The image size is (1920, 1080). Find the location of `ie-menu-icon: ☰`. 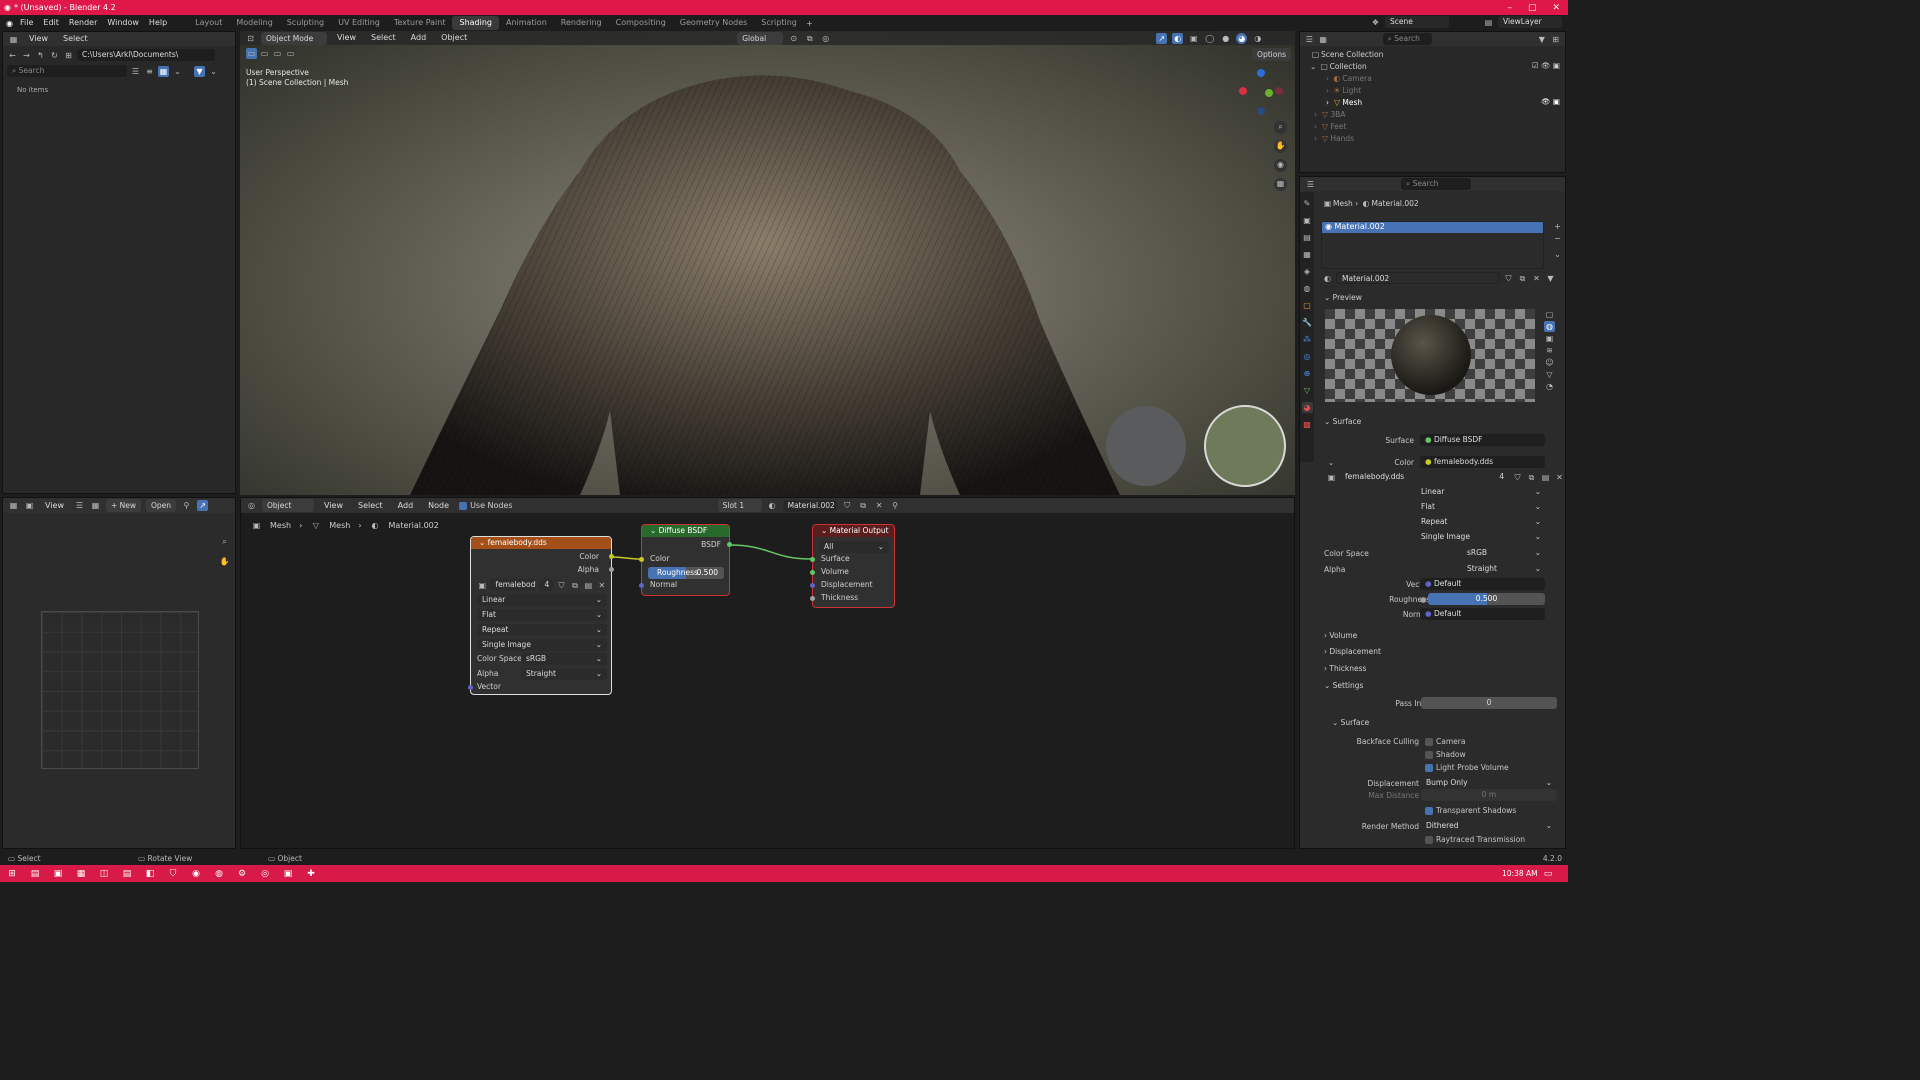

ie-menu-icon: ☰ is located at coordinates (79, 505).